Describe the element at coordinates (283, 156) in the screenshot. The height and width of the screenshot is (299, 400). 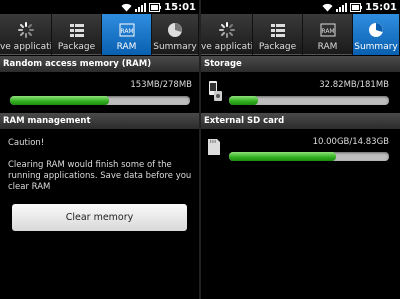
I see `sd-card-usage-fill` at that location.